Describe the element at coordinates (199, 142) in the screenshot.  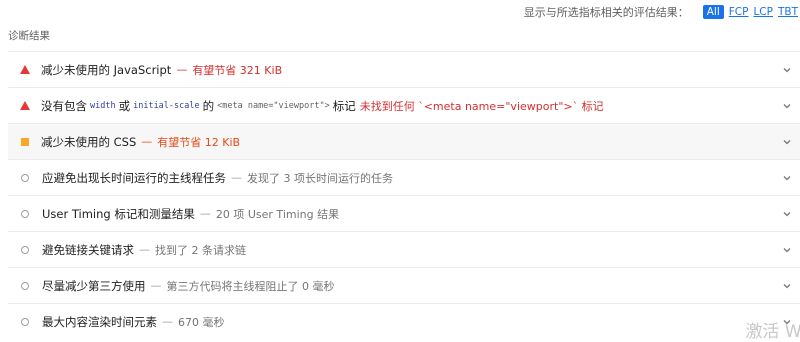
I see `audit-display-value: 有望节省 12 KiB` at that location.